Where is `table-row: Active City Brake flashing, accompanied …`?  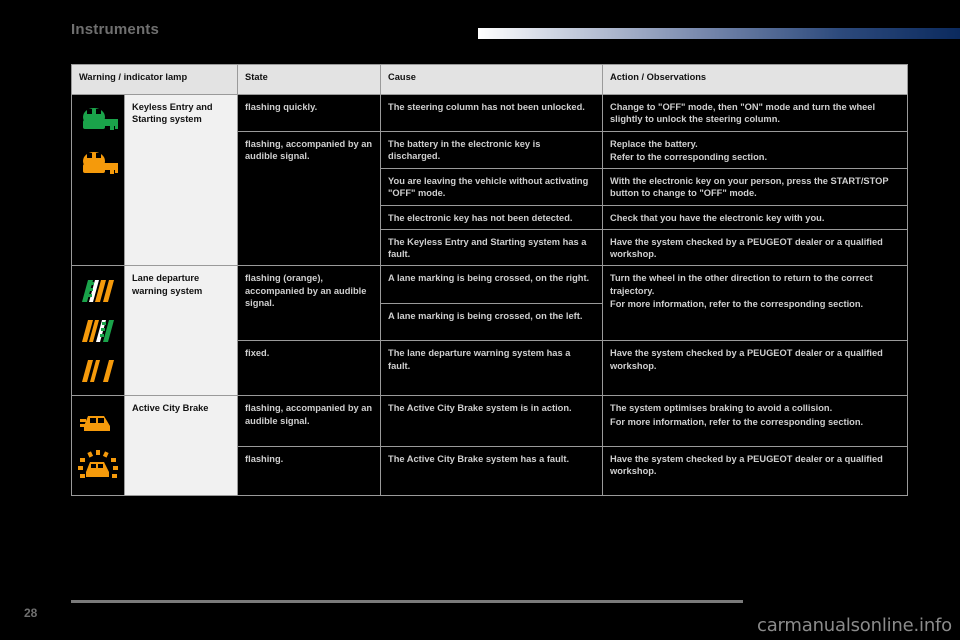
table-row: Active City Brake flashing, accompanied … is located at coordinates (490, 446).